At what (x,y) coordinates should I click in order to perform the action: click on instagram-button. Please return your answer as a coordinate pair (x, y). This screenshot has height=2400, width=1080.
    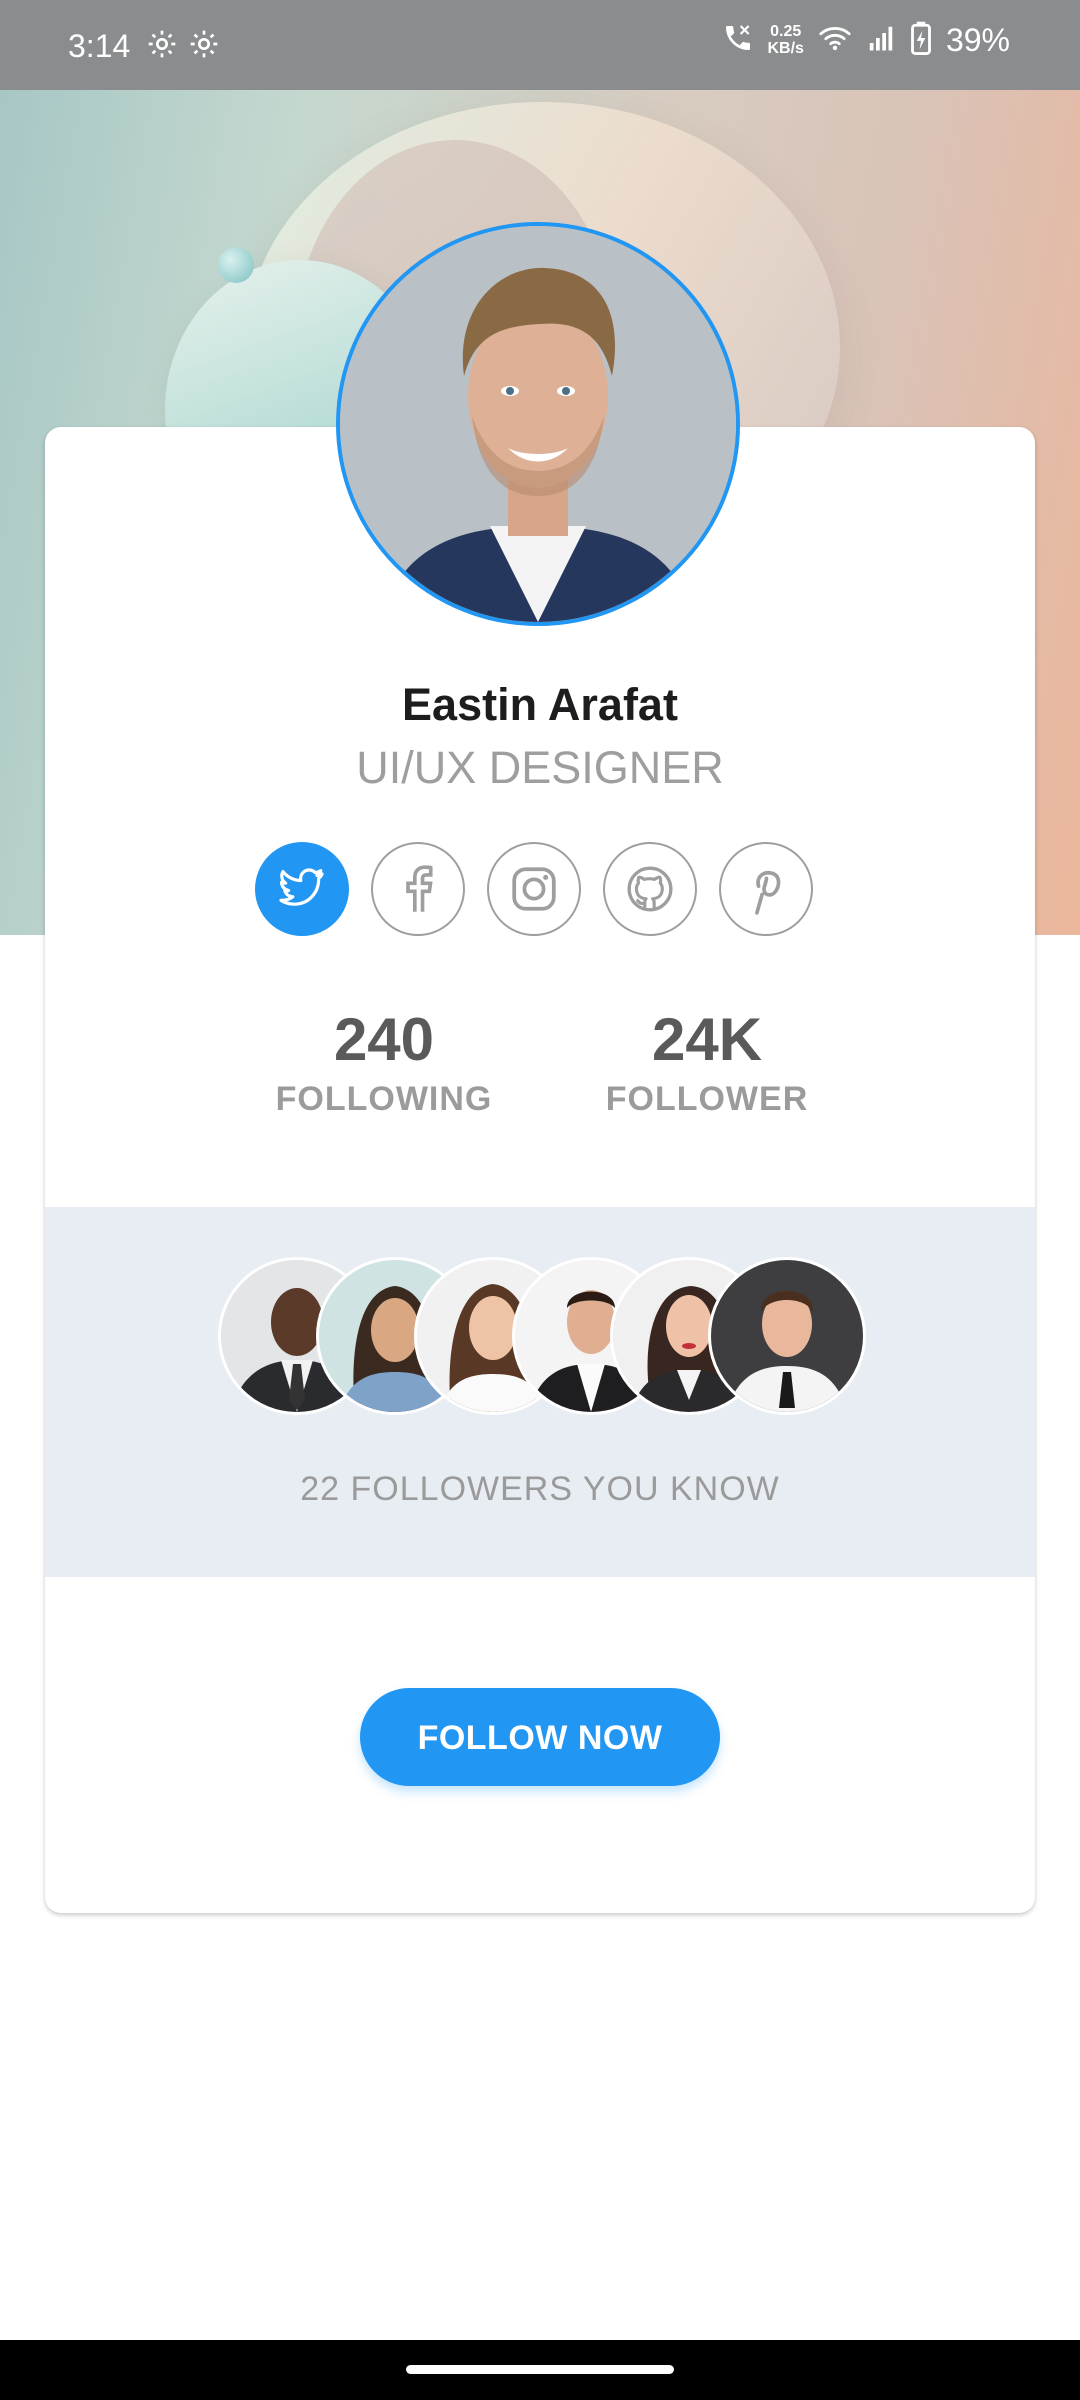
    Looking at the image, I should click on (534, 889).